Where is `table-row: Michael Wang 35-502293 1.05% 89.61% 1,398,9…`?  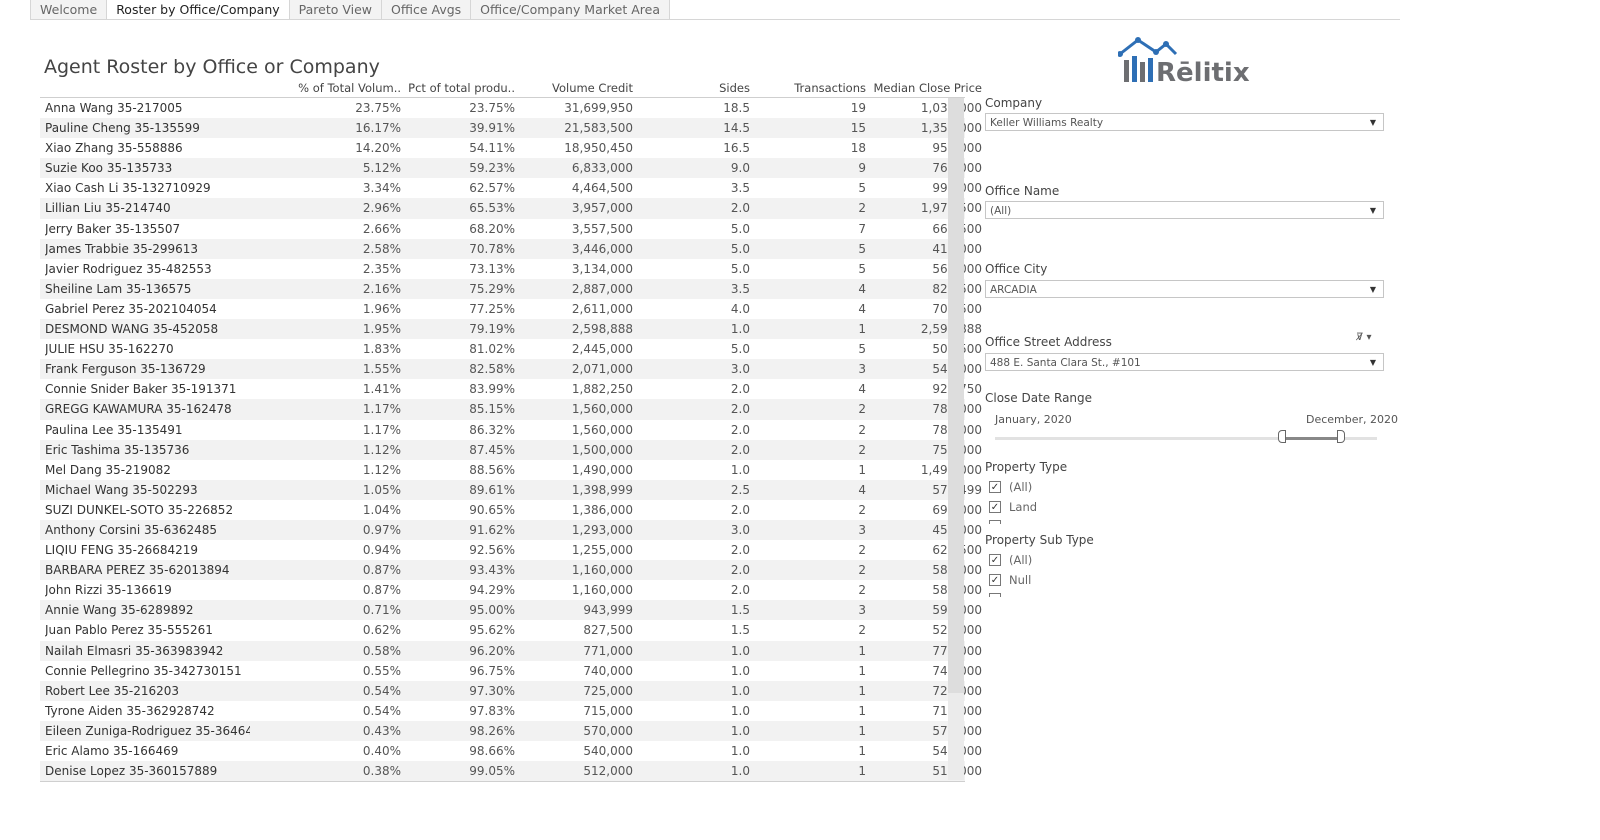 table-row: Michael Wang 35-502293 1.05% 89.61% 1,398,9… is located at coordinates (511, 489).